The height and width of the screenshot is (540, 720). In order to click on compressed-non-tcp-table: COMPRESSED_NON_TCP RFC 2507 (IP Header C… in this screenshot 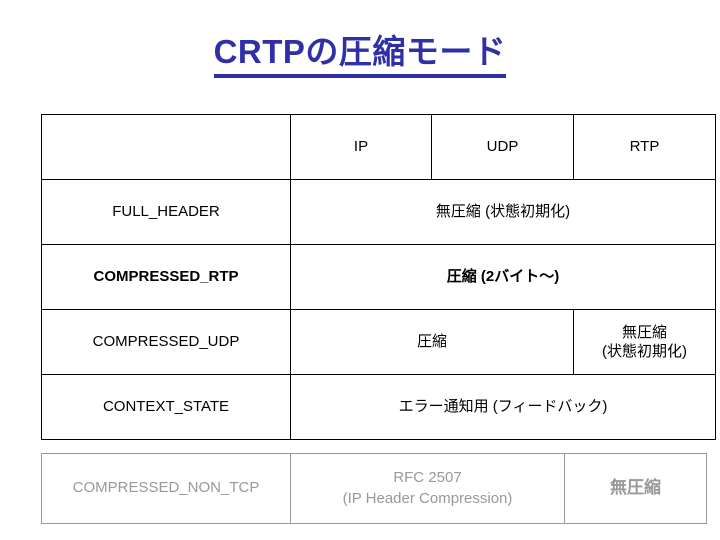, I will do `click(374, 488)`.